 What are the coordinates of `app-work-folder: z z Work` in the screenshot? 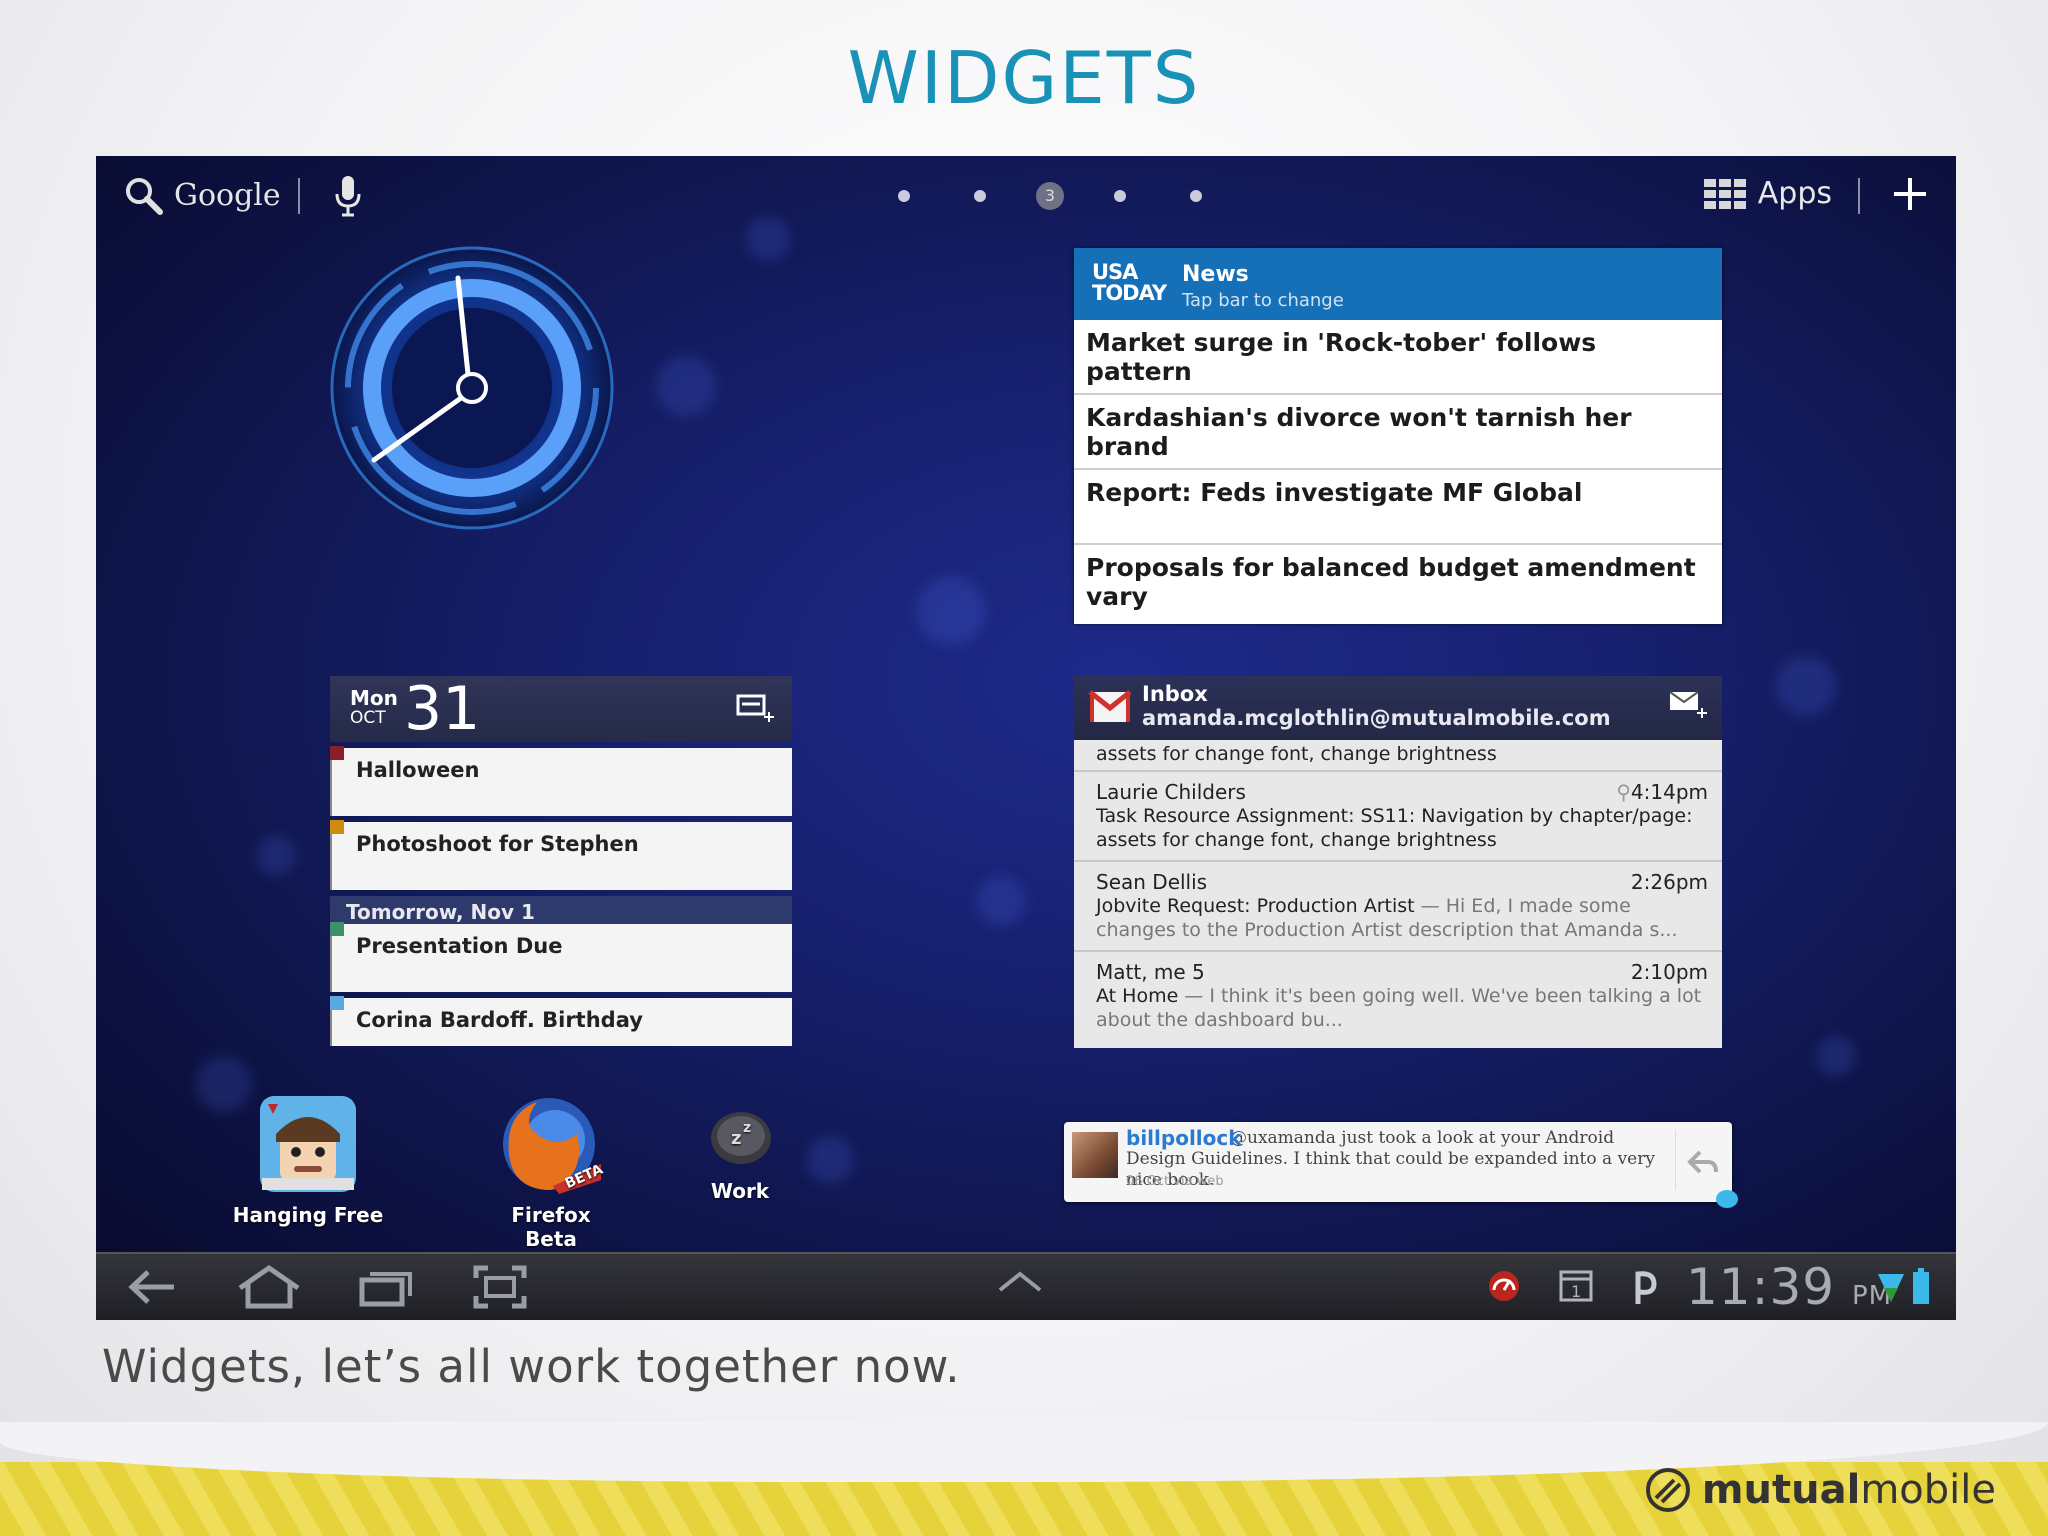 It's located at (740, 1154).